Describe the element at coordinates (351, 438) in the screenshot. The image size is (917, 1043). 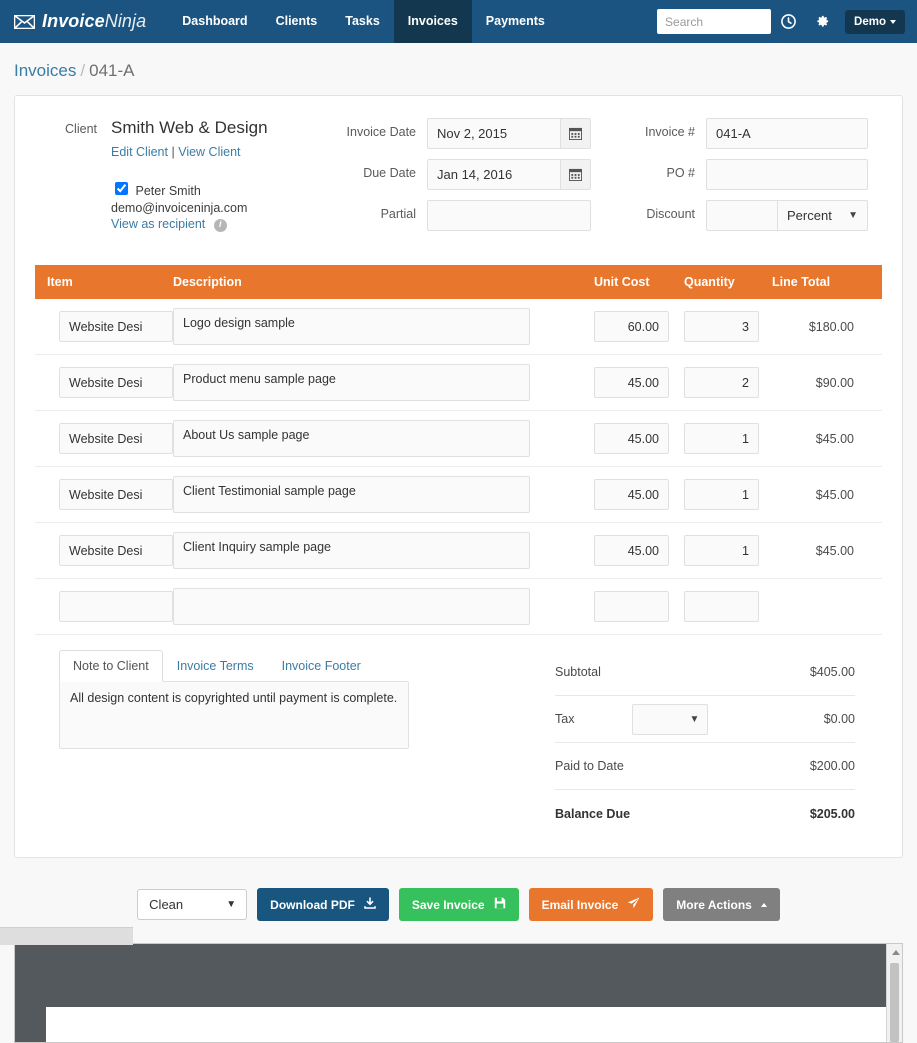
I see `description-input: About Us sample page` at that location.